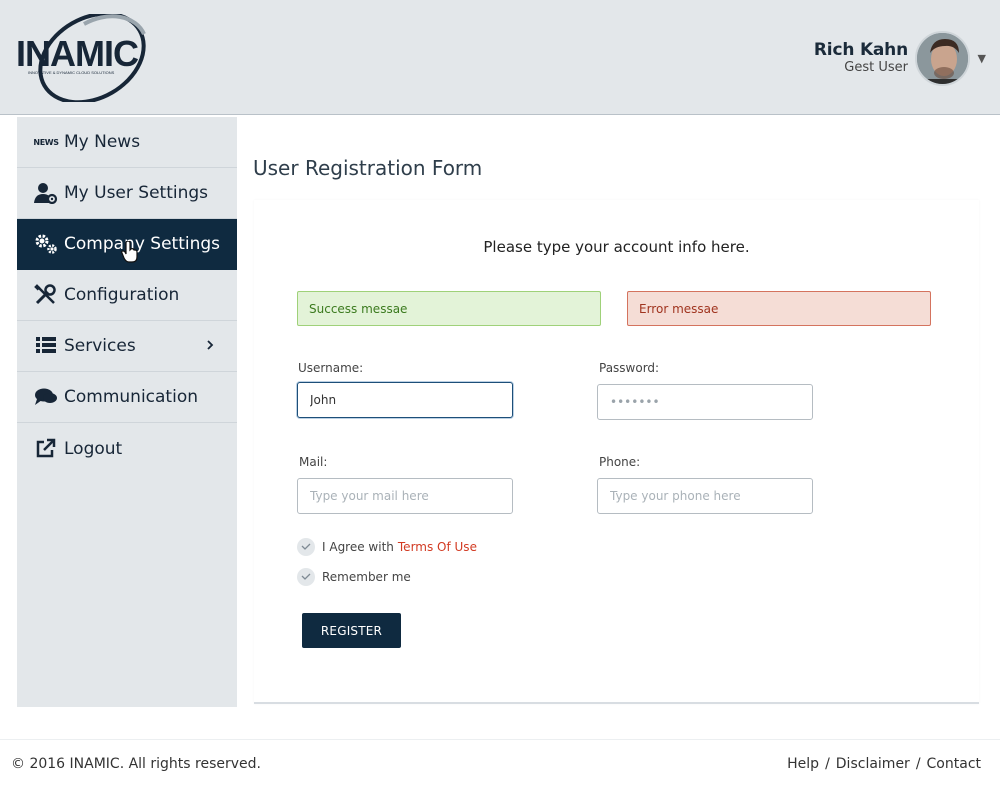 The height and width of the screenshot is (790, 1000). What do you see at coordinates (405, 400) in the screenshot?
I see `username-input` at bounding box center [405, 400].